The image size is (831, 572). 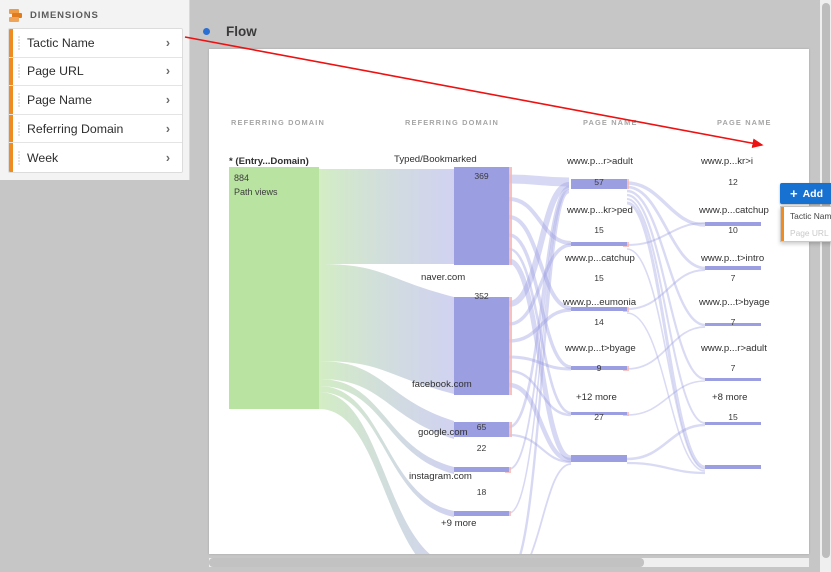 What do you see at coordinates (59, 99) in the screenshot?
I see `sidebar-item-label: Page Name` at bounding box center [59, 99].